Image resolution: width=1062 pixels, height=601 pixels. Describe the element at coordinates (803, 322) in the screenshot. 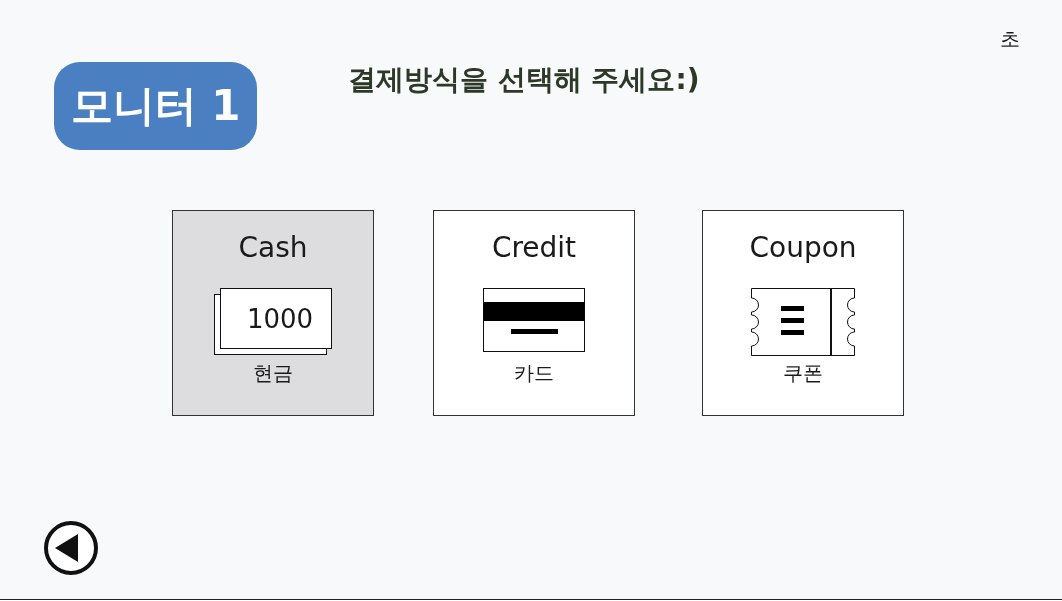

I see `ticket-icon` at that location.